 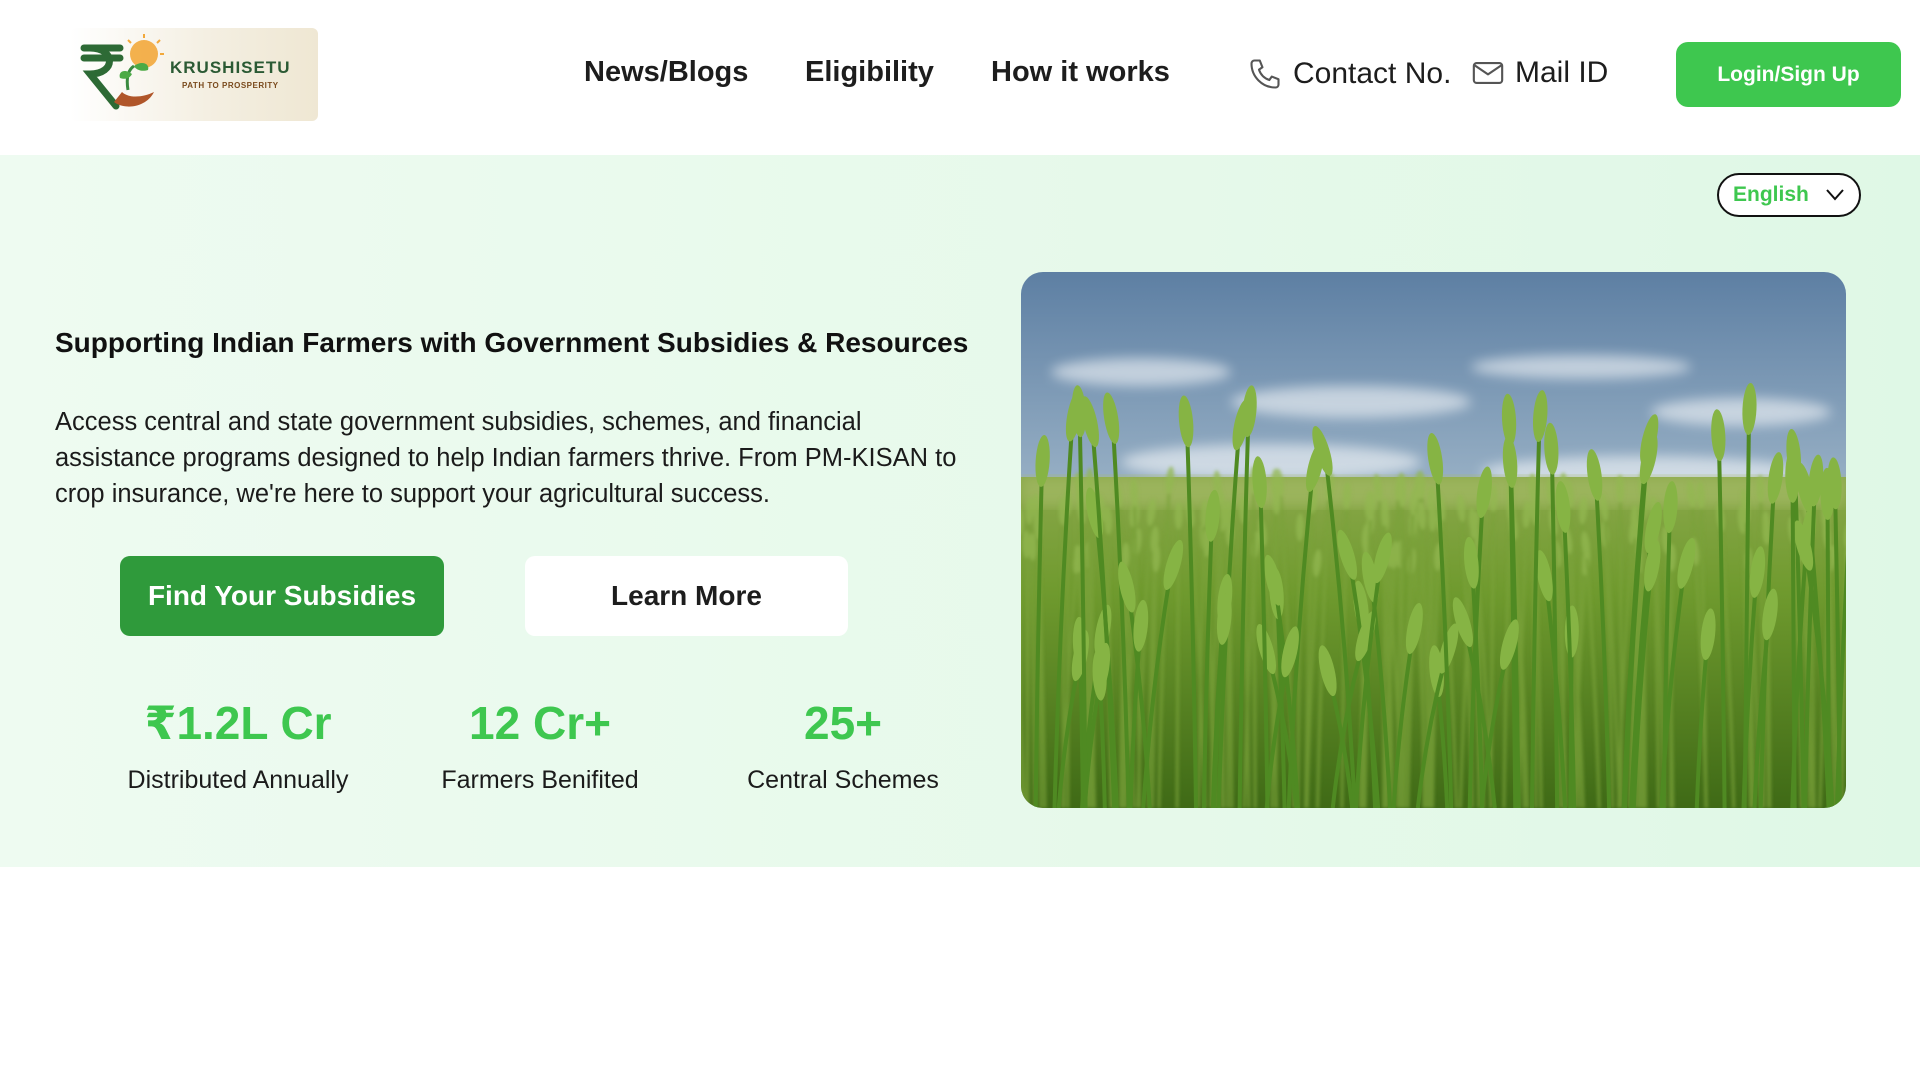 What do you see at coordinates (1488, 73) in the screenshot?
I see `mail-icon` at bounding box center [1488, 73].